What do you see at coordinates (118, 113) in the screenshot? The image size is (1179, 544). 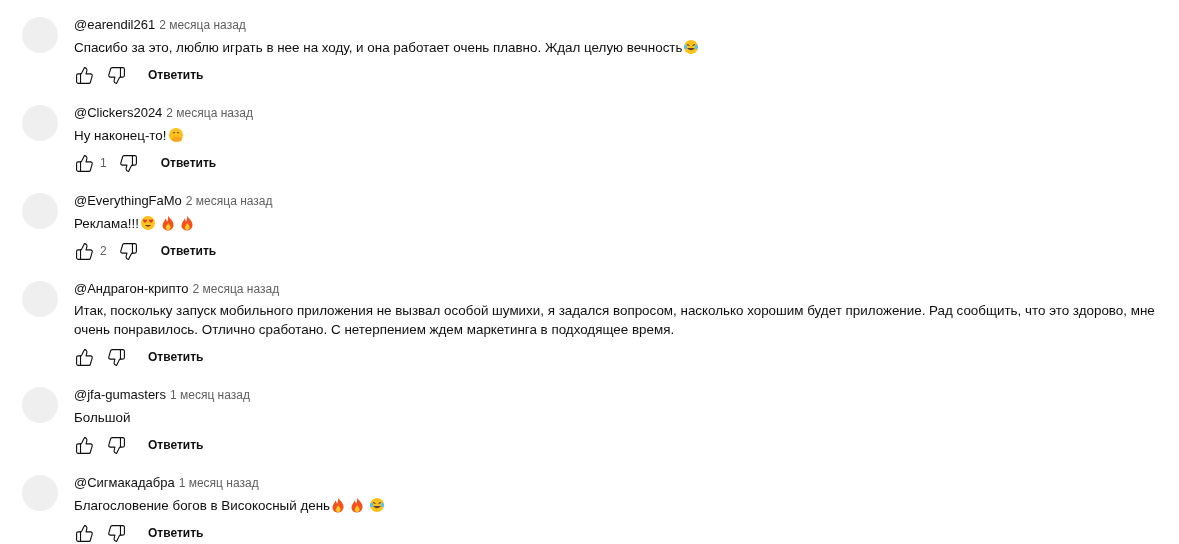 I see `comment-author: @Clickers2024` at bounding box center [118, 113].